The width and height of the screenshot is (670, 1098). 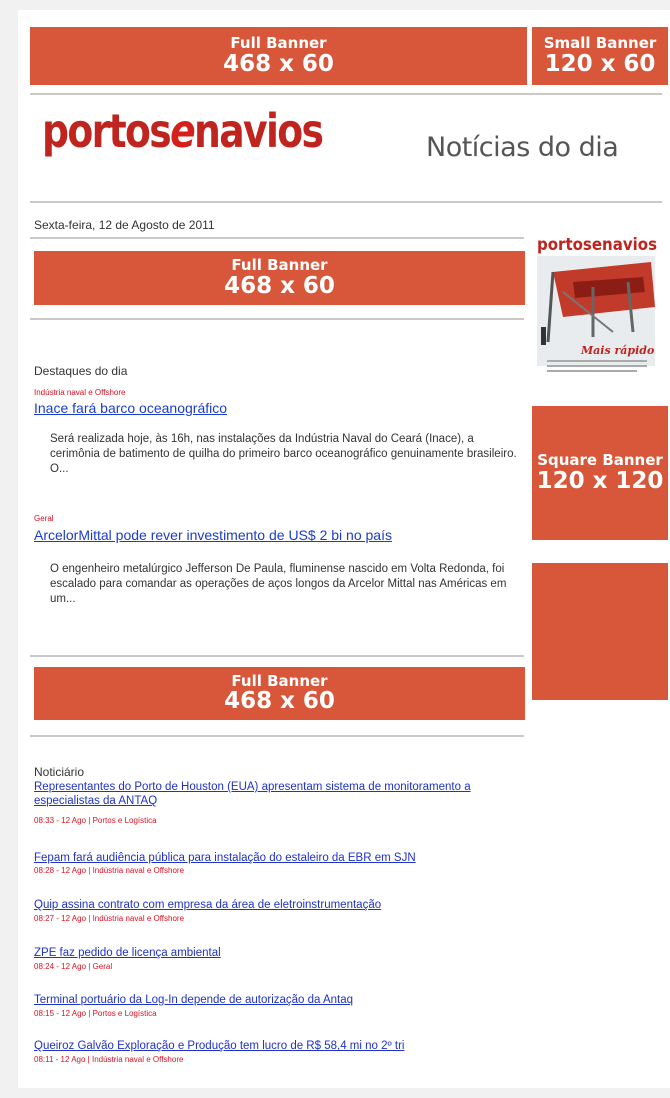 I want to click on banner-size: 120 x 60, so click(x=600, y=63).